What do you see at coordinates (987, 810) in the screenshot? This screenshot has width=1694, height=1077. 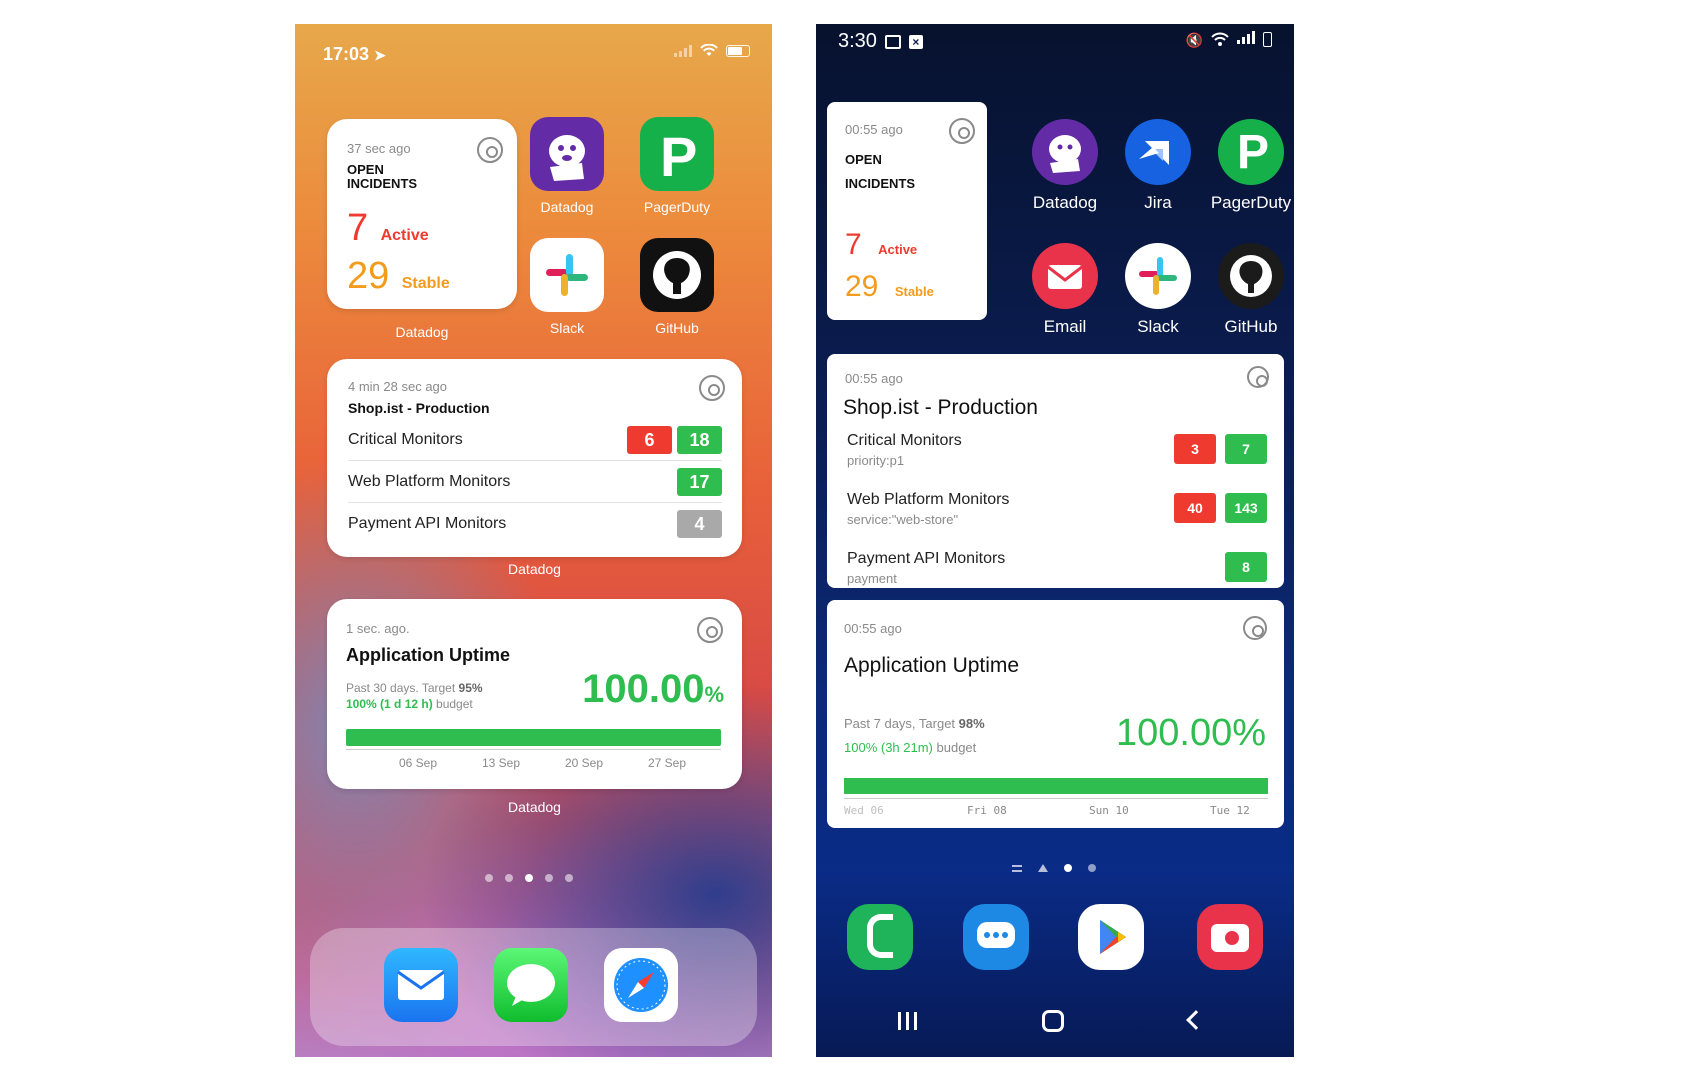 I see `axis-tick-label: Fri 08` at bounding box center [987, 810].